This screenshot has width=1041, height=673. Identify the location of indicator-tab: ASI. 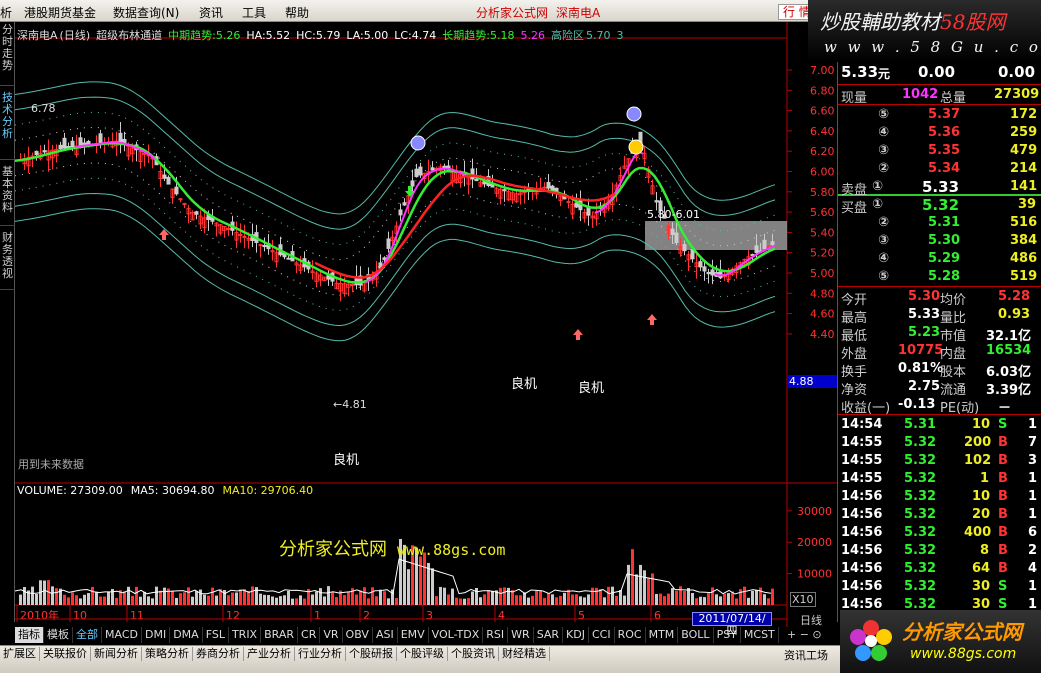
(385, 635).